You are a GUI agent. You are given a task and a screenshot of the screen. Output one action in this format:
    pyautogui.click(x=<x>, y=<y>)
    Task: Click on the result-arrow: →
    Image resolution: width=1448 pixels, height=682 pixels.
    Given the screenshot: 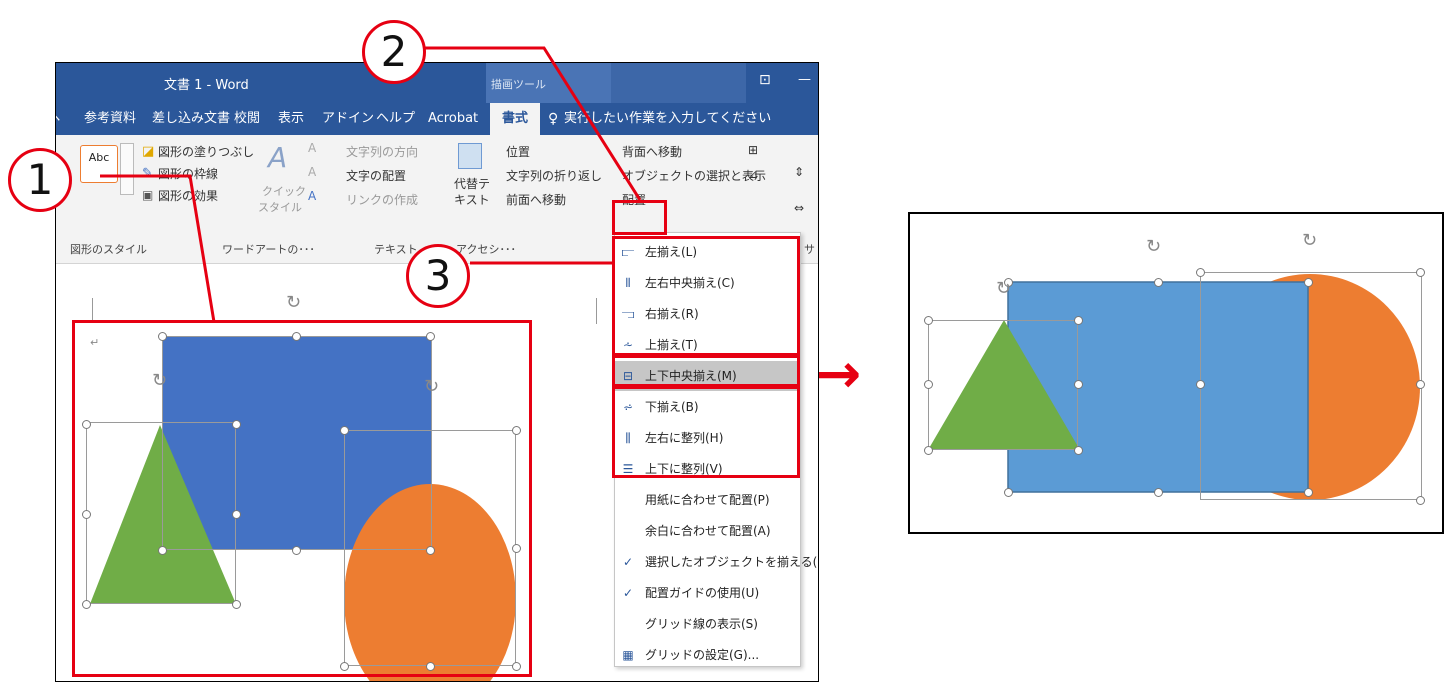 What is the action you would take?
    pyautogui.click(x=839, y=373)
    